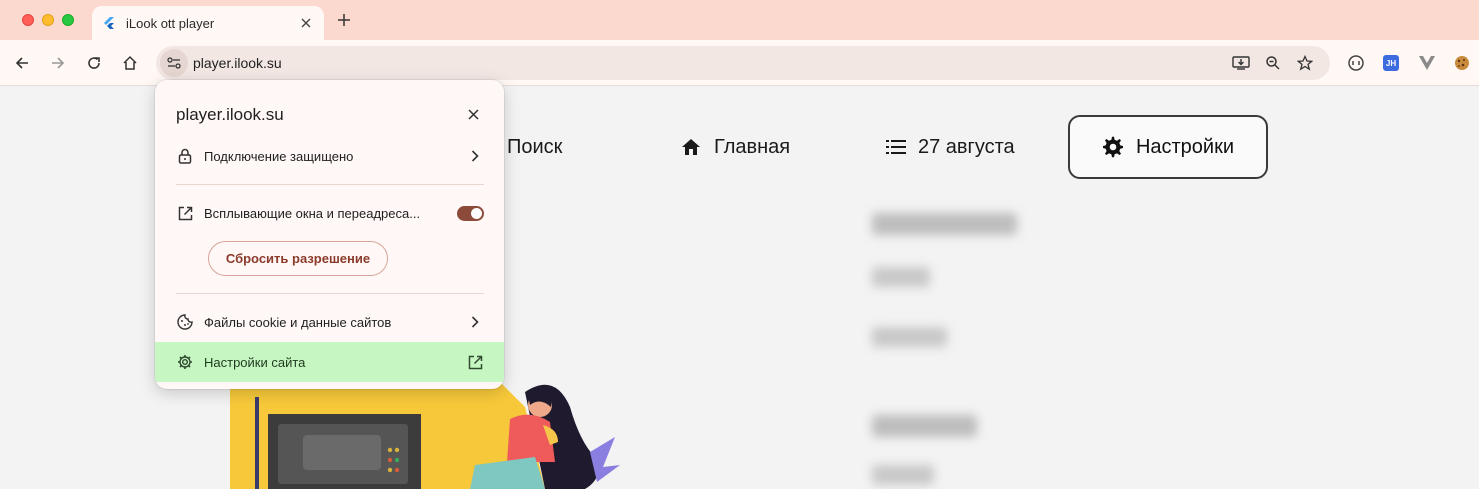 This screenshot has width=1479, height=489. I want to click on list-icon, so click(896, 147).